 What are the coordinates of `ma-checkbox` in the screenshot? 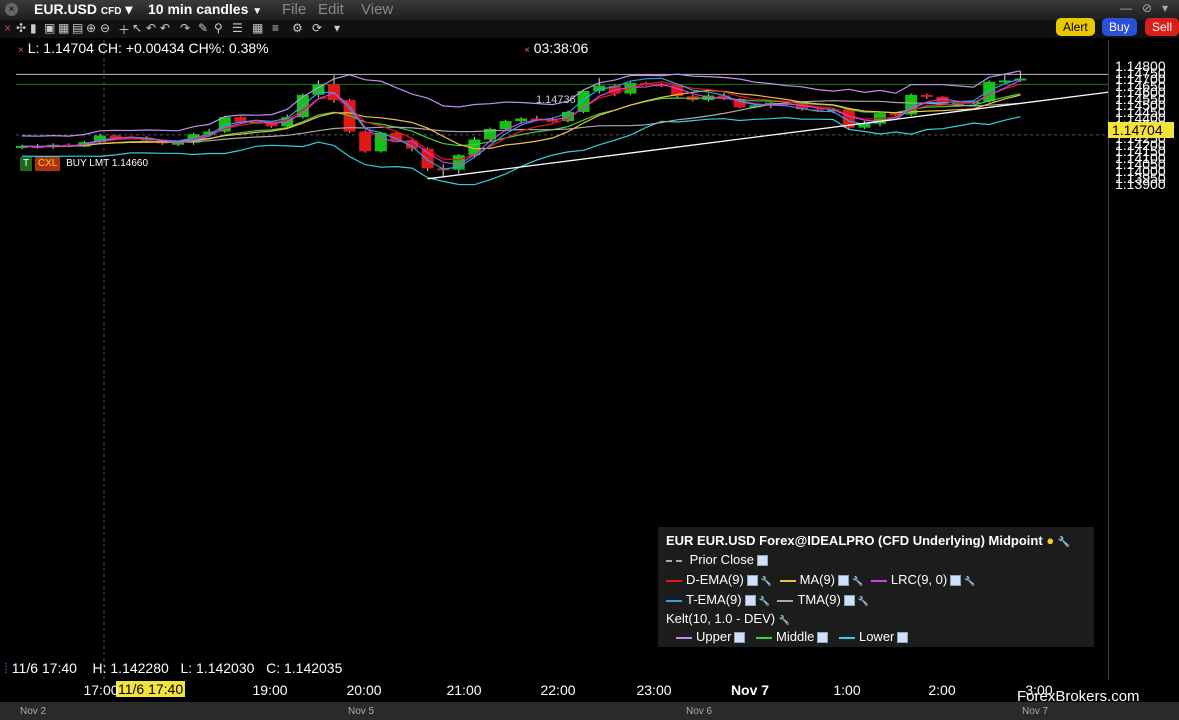 It's located at (844, 581).